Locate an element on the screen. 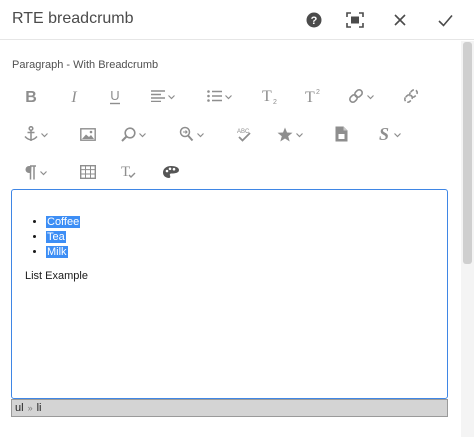  done-button is located at coordinates (445, 20).